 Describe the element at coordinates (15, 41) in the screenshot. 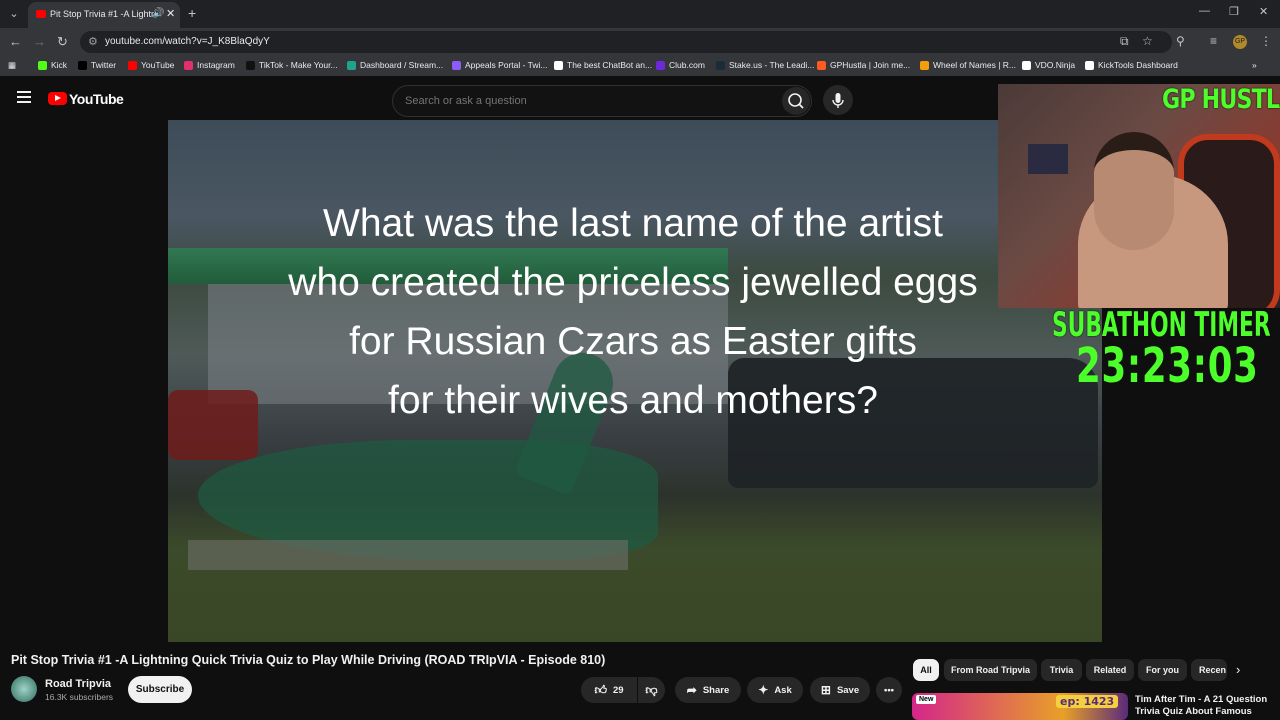

I see `back-icon: ←` at that location.